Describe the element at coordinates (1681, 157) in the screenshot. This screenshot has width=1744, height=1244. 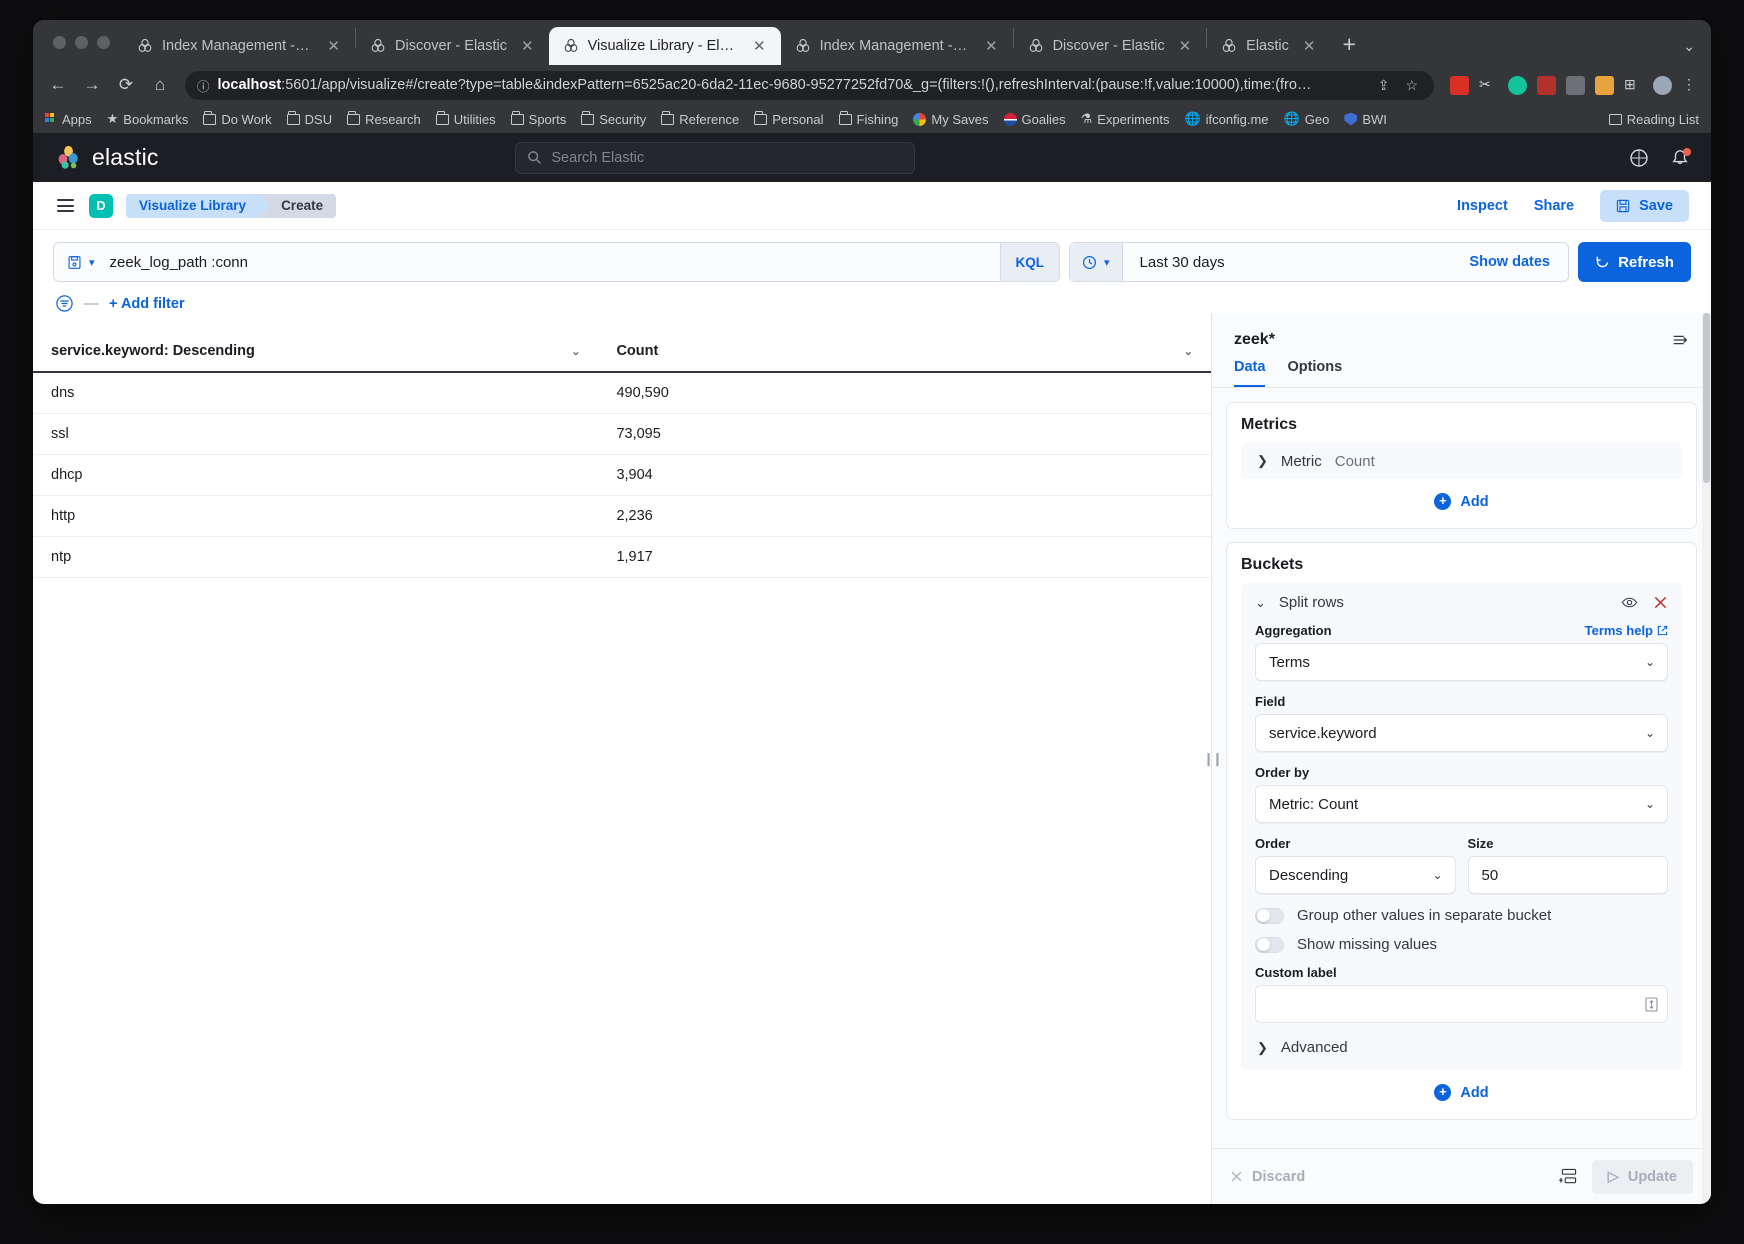
I see `notifications-icon` at that location.